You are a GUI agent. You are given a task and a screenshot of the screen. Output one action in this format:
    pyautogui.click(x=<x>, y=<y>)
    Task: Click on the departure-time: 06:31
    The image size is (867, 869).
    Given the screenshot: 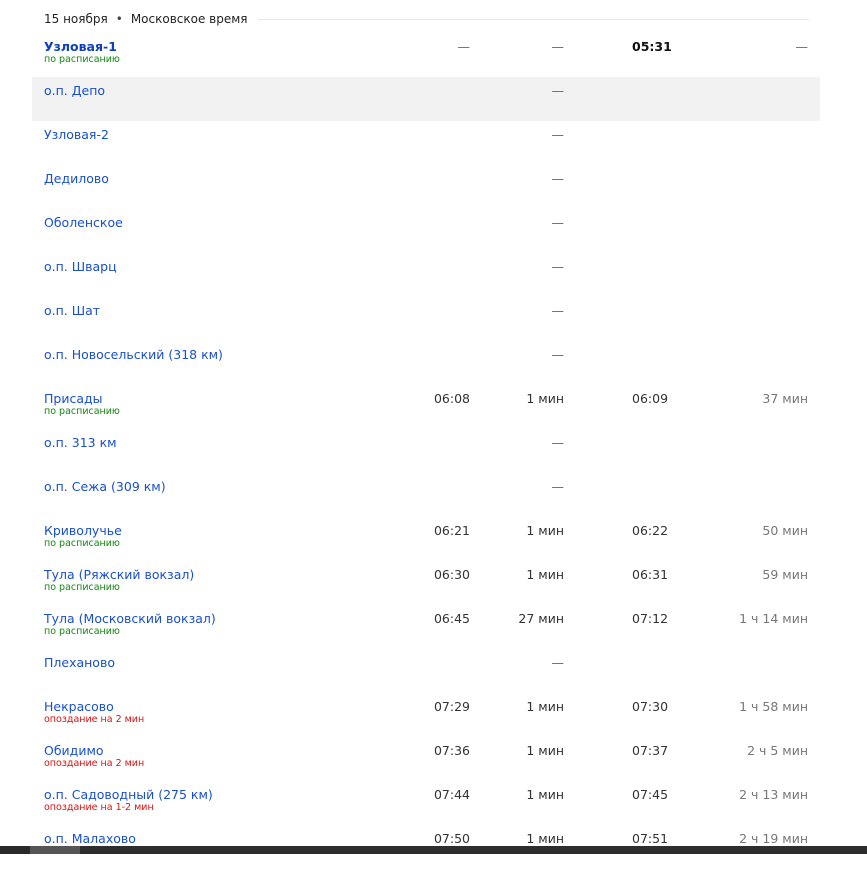 What is the action you would take?
    pyautogui.click(x=650, y=574)
    